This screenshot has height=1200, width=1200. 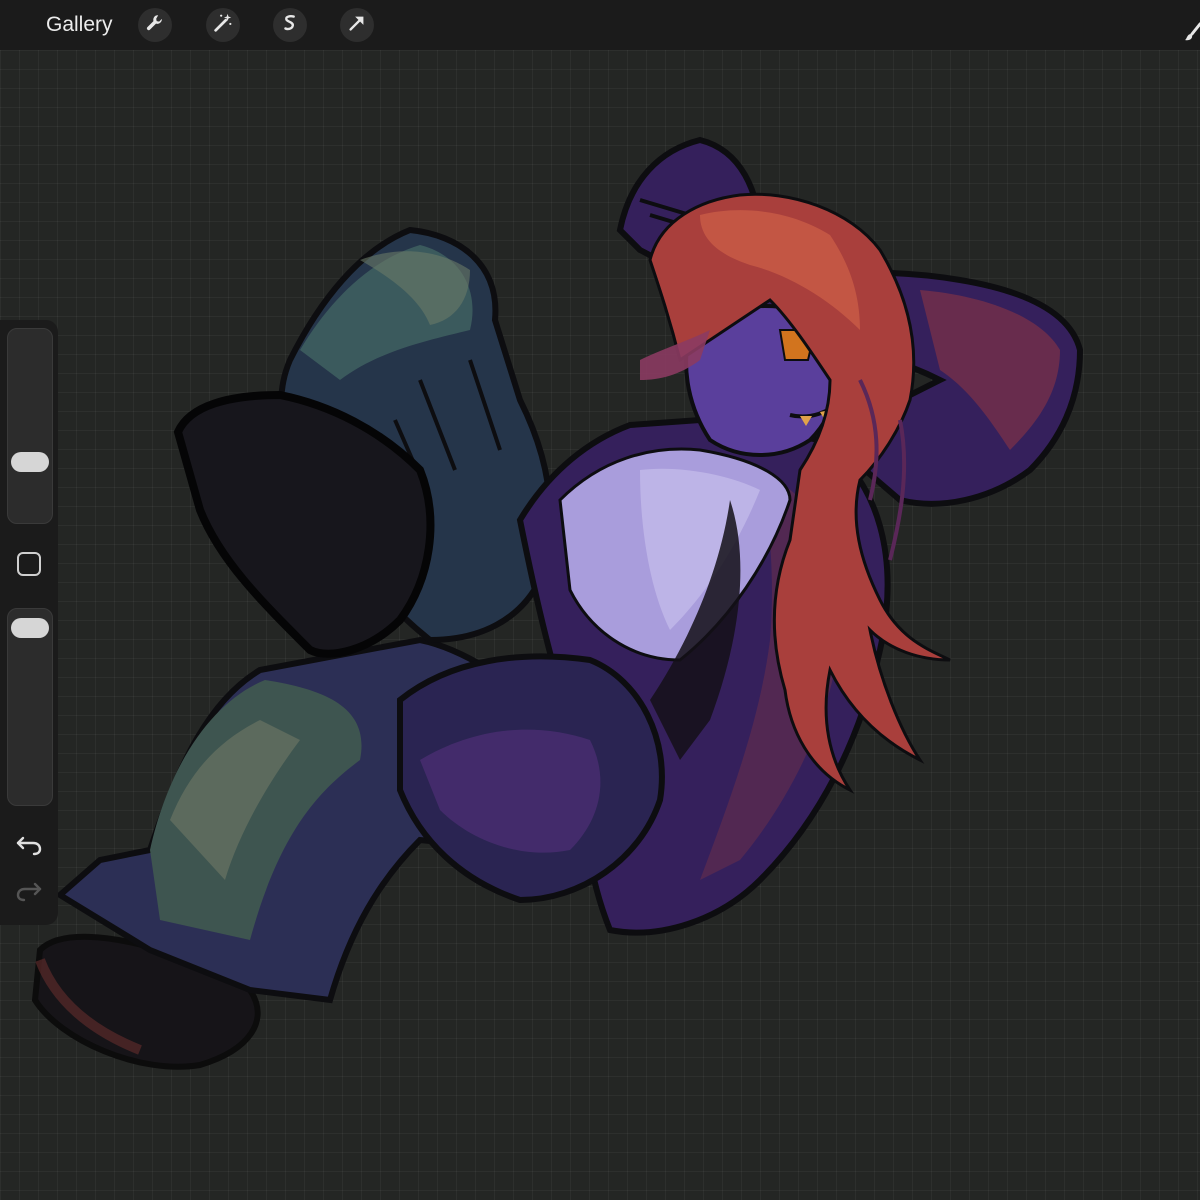 What do you see at coordinates (29, 844) in the screenshot?
I see `undo-button` at bounding box center [29, 844].